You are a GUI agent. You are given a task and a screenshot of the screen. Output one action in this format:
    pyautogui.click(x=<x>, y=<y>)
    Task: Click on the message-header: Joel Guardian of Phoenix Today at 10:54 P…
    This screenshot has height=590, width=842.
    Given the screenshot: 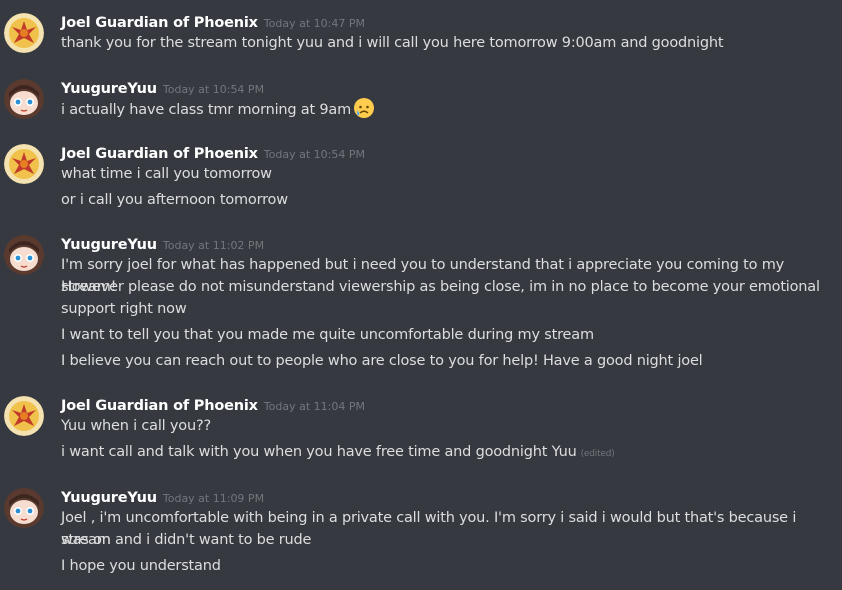 What is the action you would take?
    pyautogui.click(x=213, y=154)
    